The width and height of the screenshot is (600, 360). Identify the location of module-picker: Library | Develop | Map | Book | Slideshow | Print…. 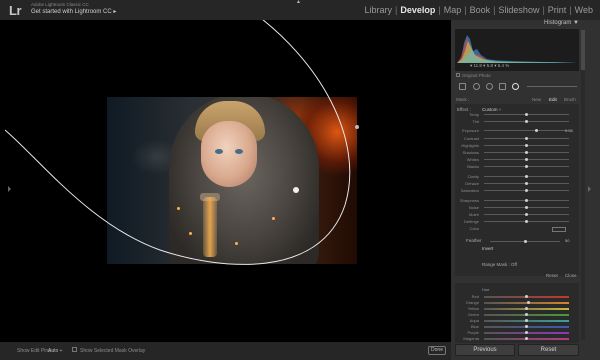
(478, 10).